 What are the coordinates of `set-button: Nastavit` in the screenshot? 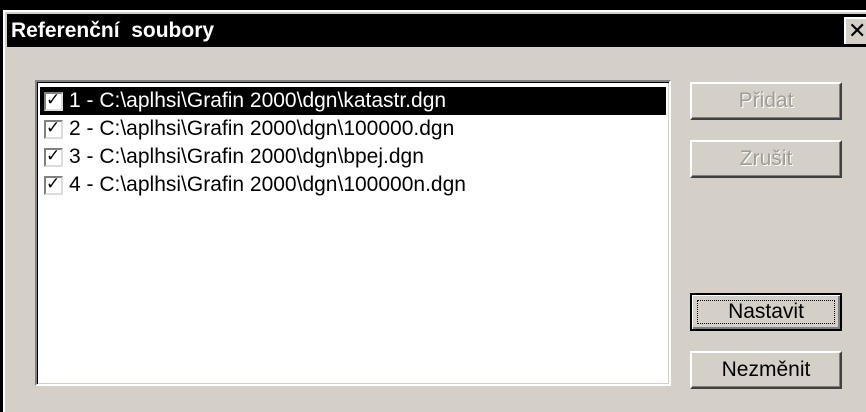 It's located at (766, 312).